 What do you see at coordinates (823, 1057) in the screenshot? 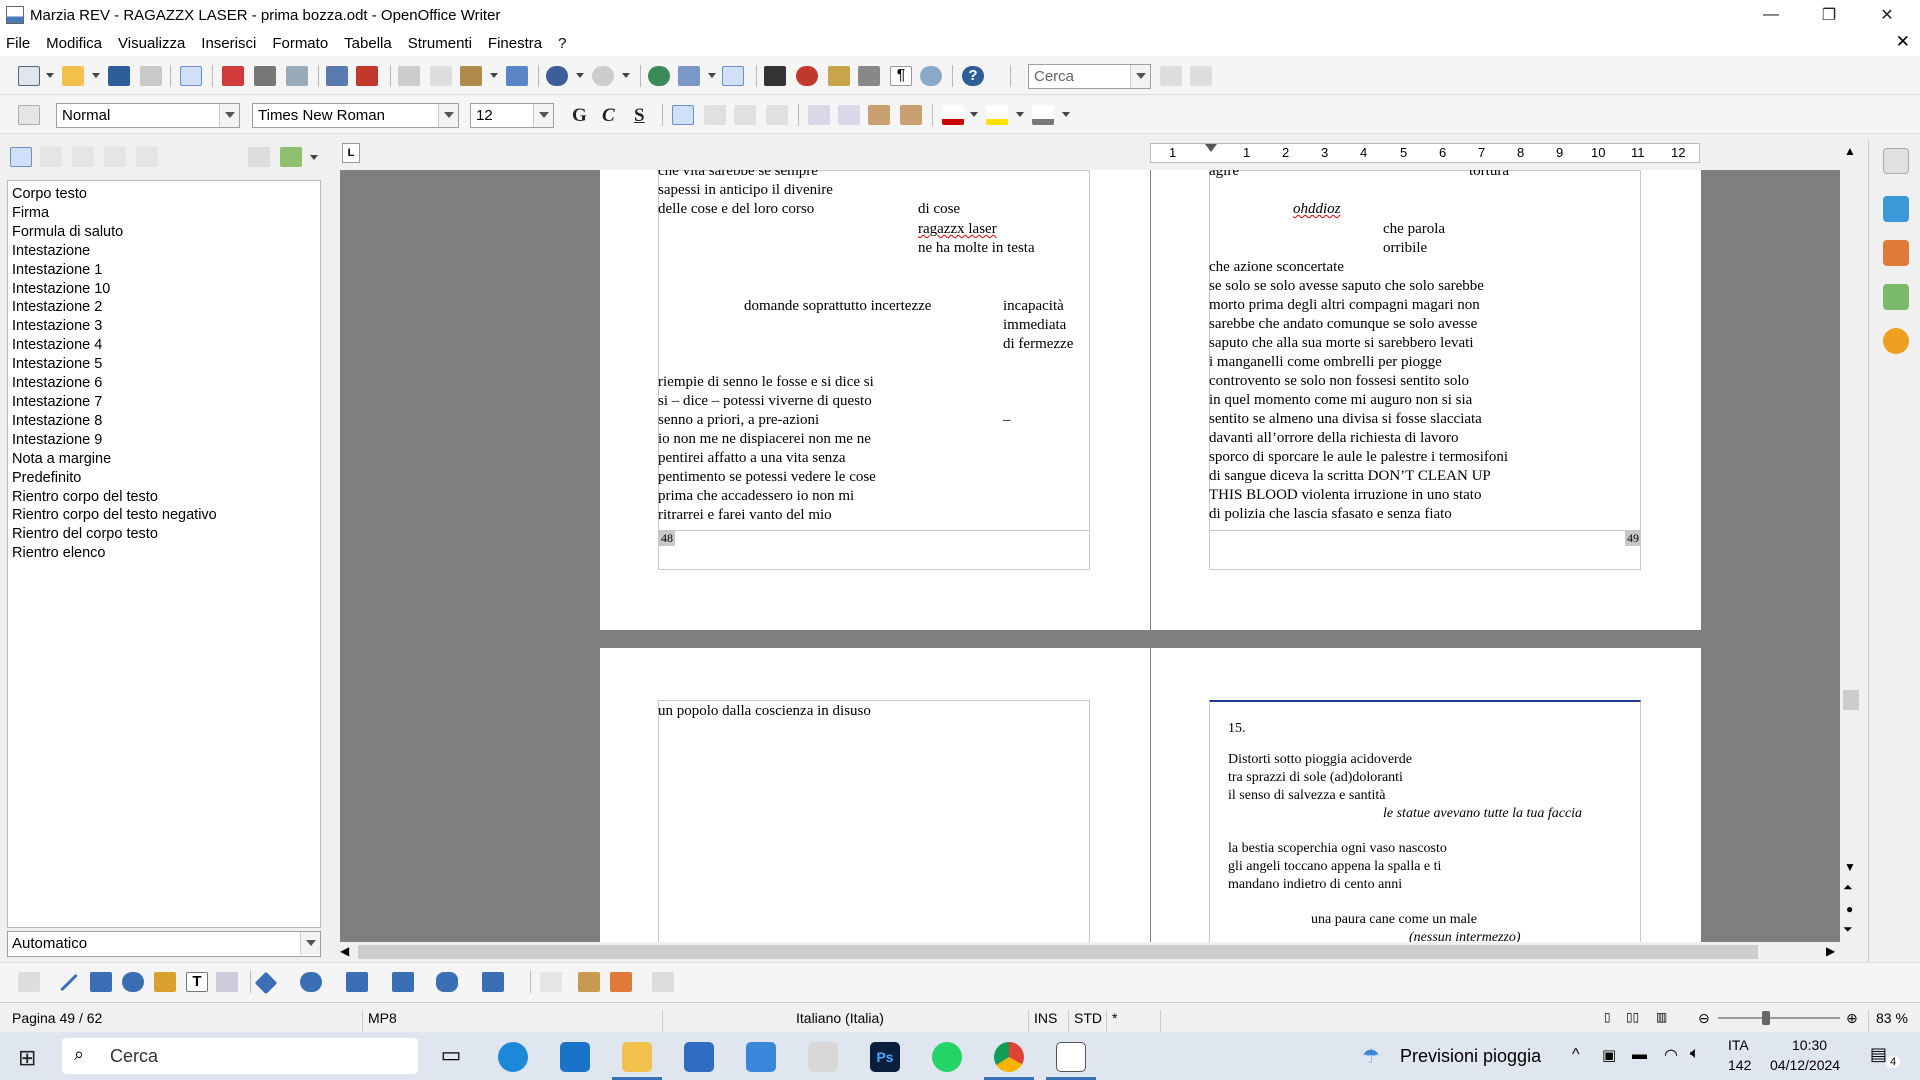
I see `app-icon` at bounding box center [823, 1057].